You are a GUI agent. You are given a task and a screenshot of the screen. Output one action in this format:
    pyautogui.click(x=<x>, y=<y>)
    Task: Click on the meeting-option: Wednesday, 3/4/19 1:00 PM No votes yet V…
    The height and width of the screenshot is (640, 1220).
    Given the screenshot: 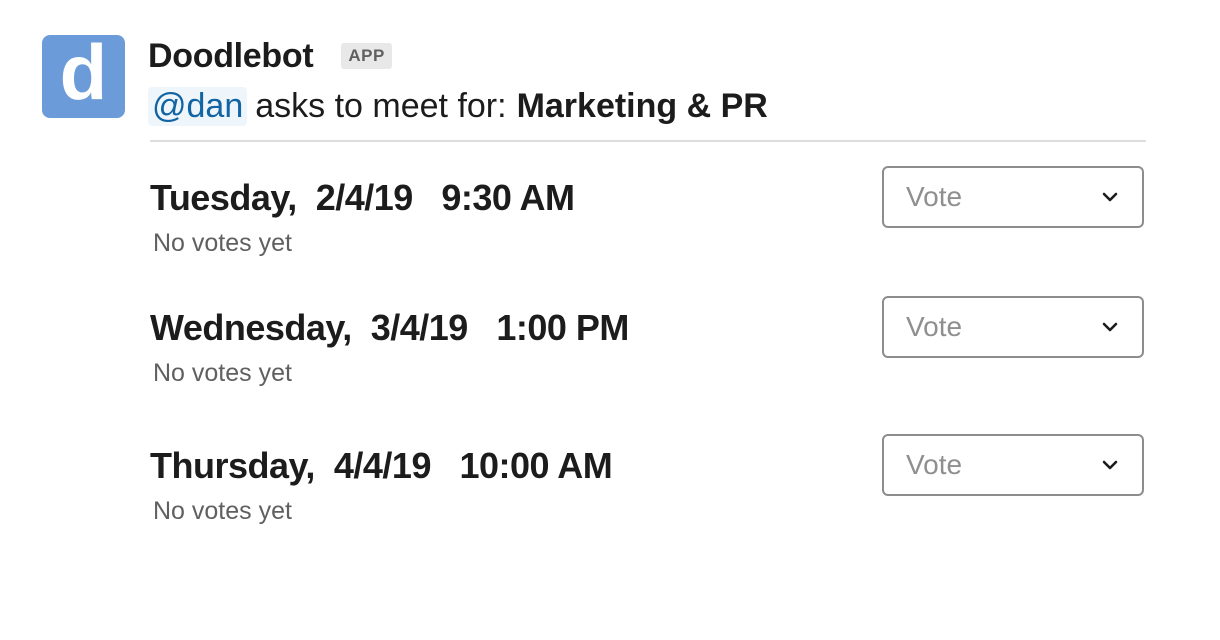 What is the action you would take?
    pyautogui.click(x=648, y=351)
    